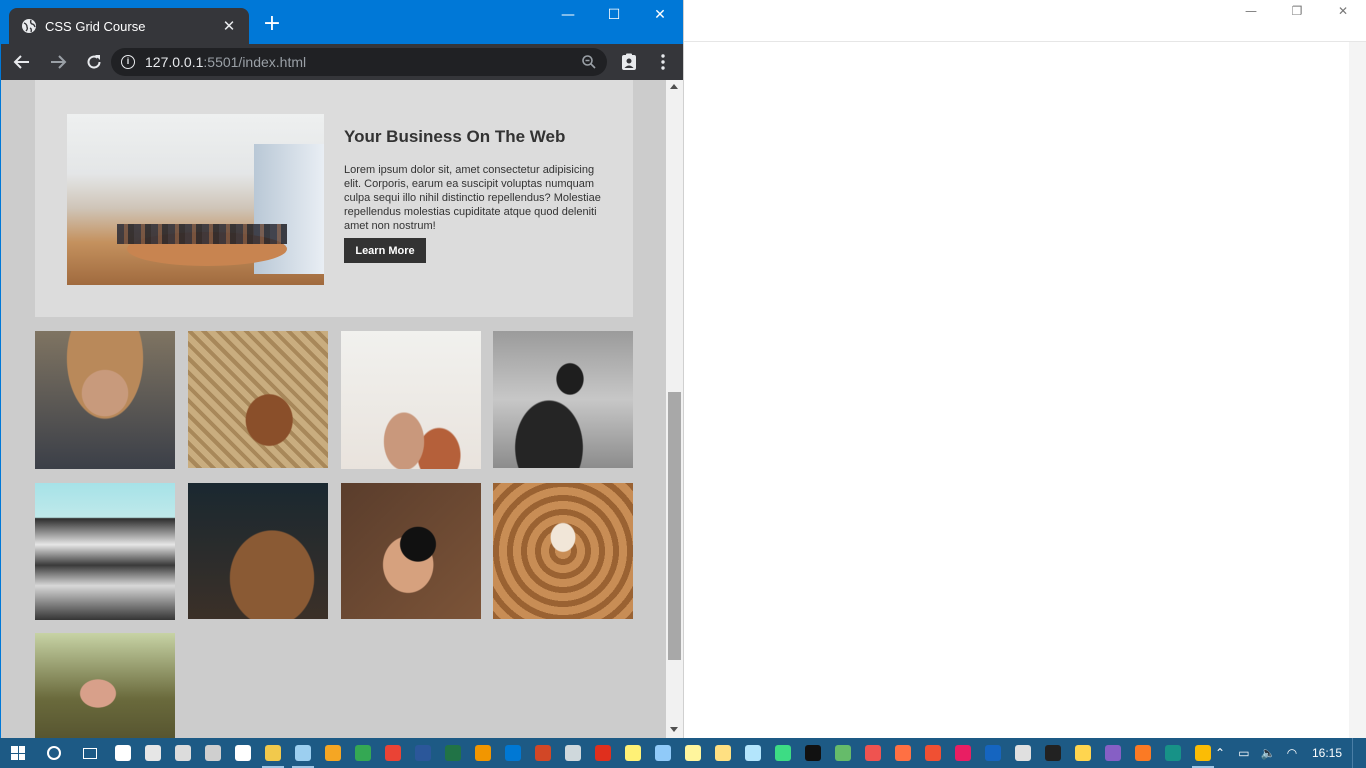 This screenshot has height=768, width=1366. Describe the element at coordinates (1053, 753) in the screenshot. I see `taskbar-app-terminal` at that location.